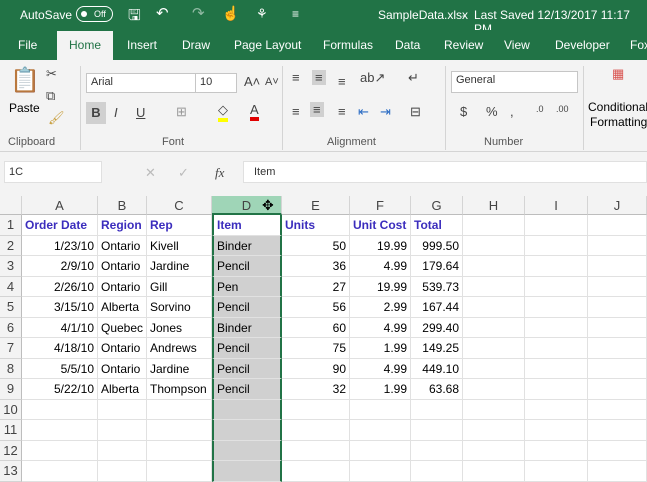 The height and width of the screenshot is (482, 647). Describe the element at coordinates (380, 307) in the screenshot. I see `cell-F5: 2.99` at that location.